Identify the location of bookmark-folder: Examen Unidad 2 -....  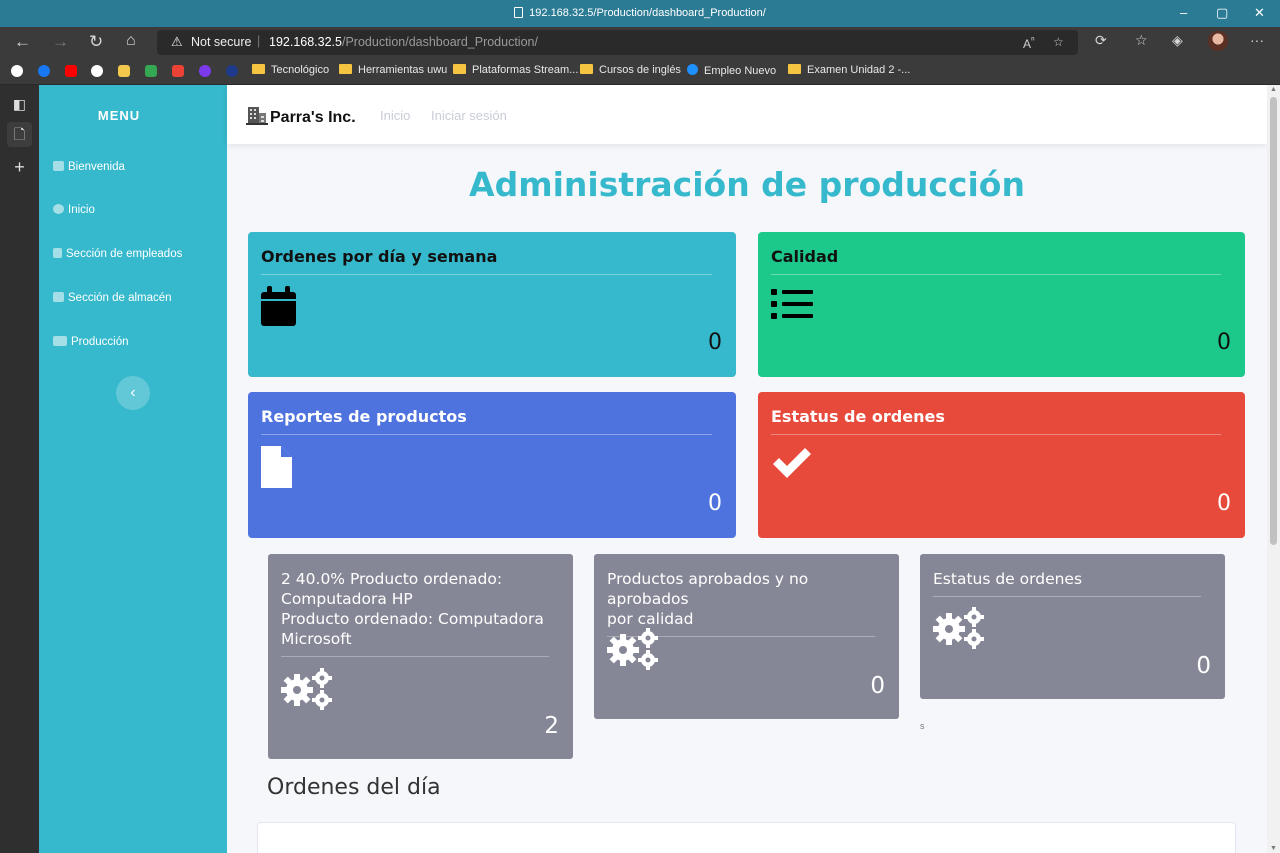
(849, 70).